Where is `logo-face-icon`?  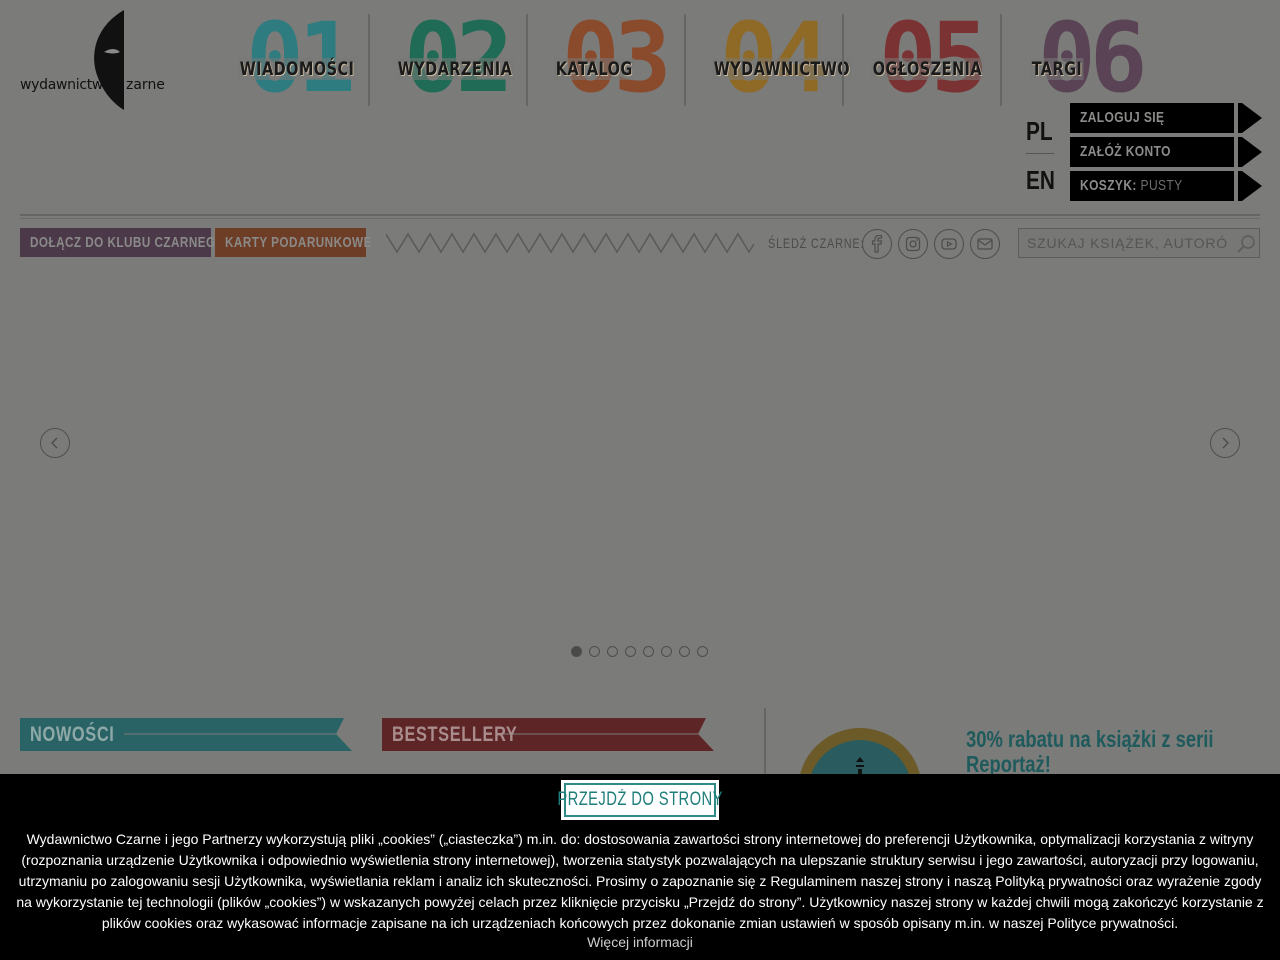 logo-face-icon is located at coordinates (109, 60).